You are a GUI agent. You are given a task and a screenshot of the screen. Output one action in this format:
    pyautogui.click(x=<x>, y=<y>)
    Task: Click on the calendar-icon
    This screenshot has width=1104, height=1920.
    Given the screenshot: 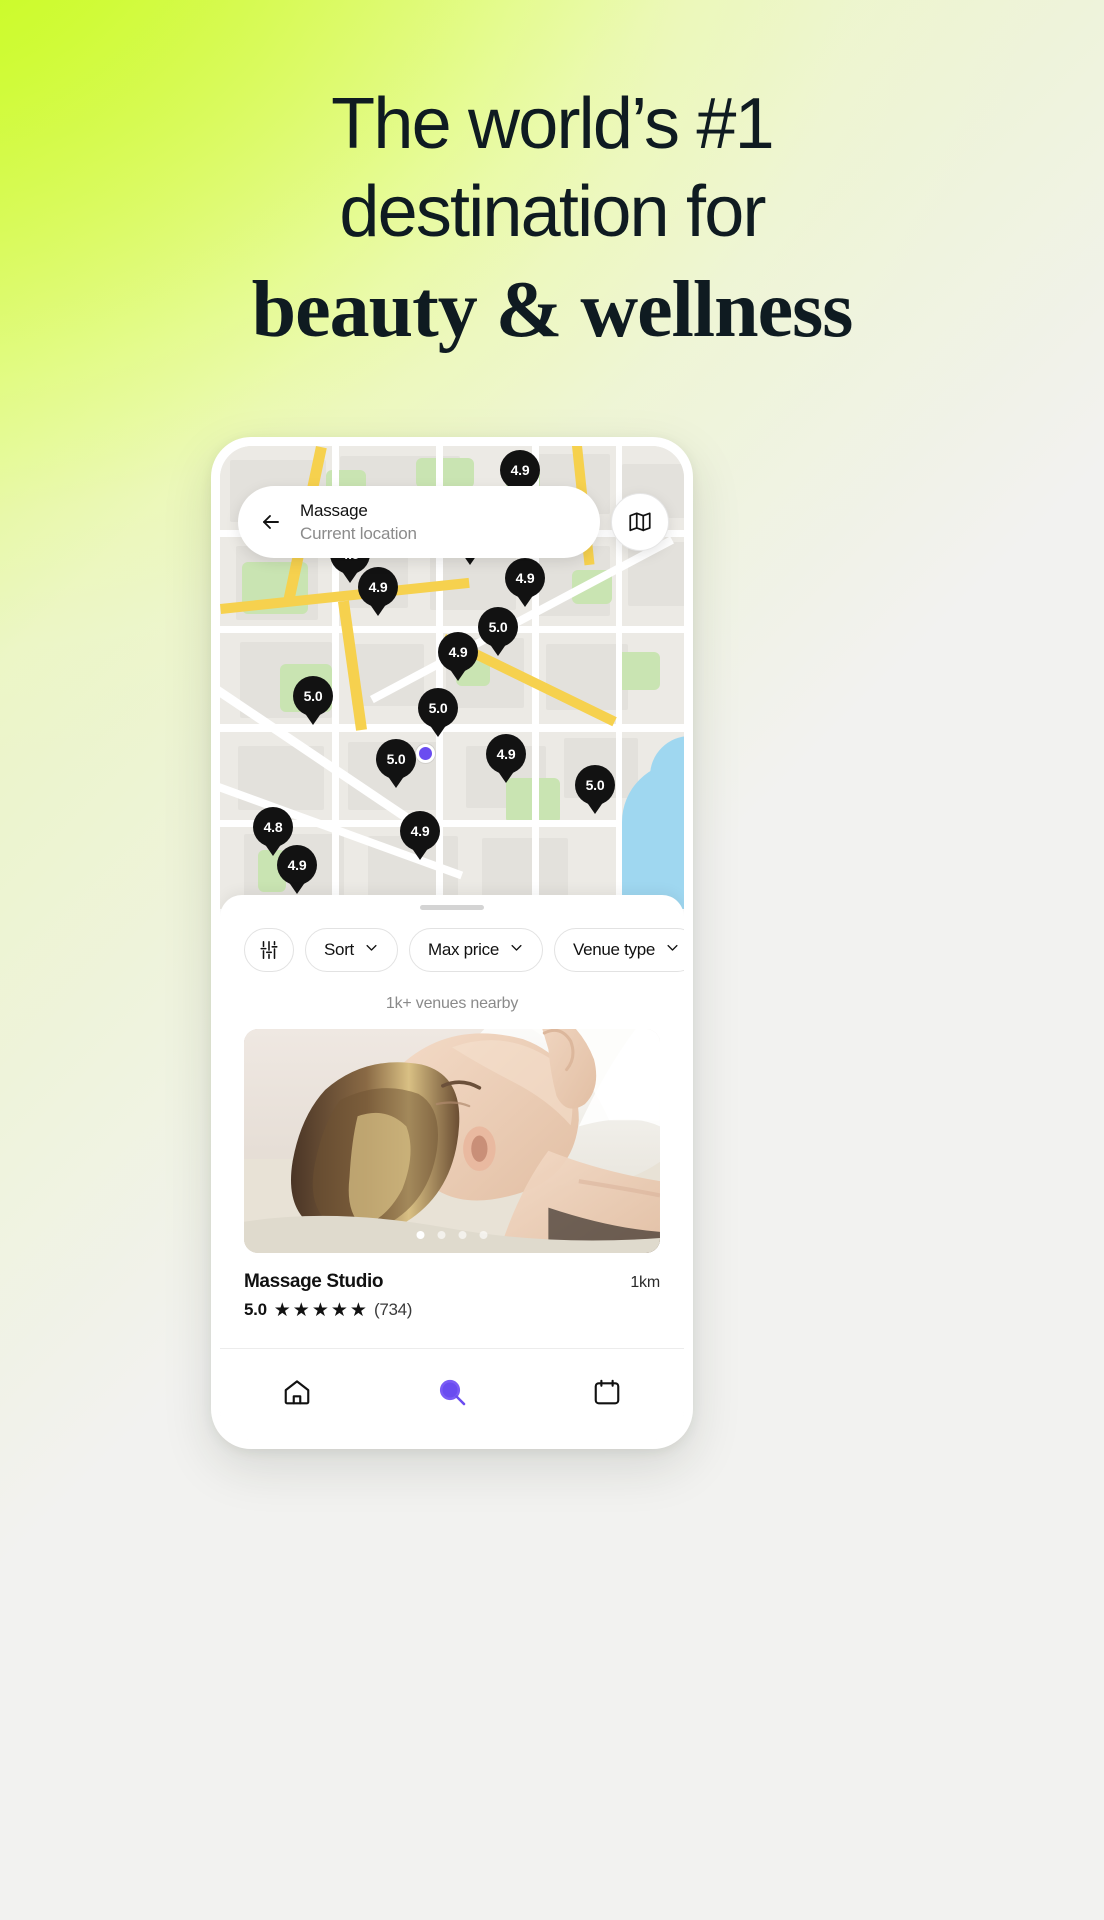 What is the action you would take?
    pyautogui.click(x=607, y=1394)
    